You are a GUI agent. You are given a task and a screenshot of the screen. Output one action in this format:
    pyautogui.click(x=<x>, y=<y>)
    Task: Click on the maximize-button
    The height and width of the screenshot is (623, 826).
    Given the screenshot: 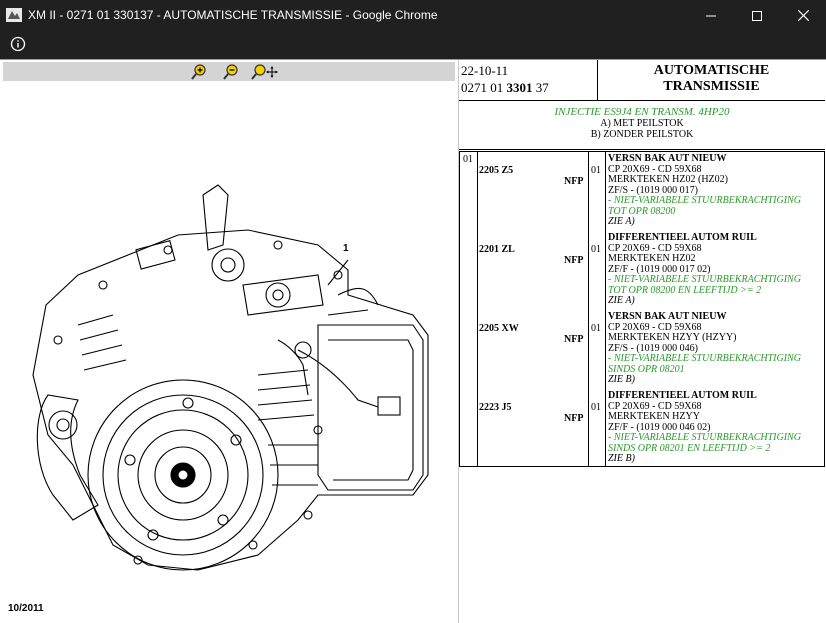 What is the action you would take?
    pyautogui.click(x=757, y=15)
    